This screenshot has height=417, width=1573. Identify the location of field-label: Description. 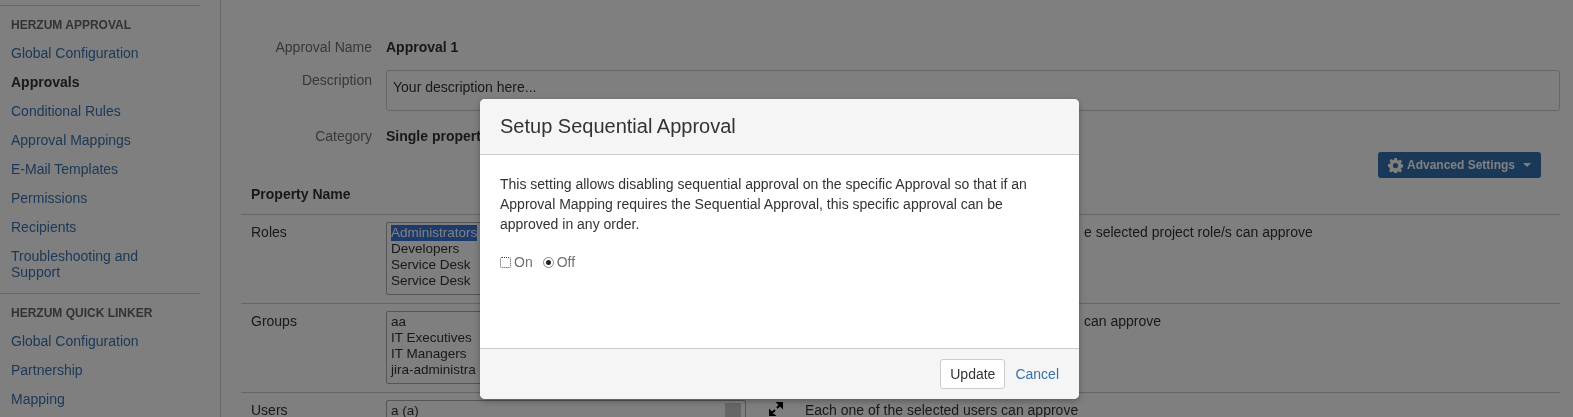
(336, 80).